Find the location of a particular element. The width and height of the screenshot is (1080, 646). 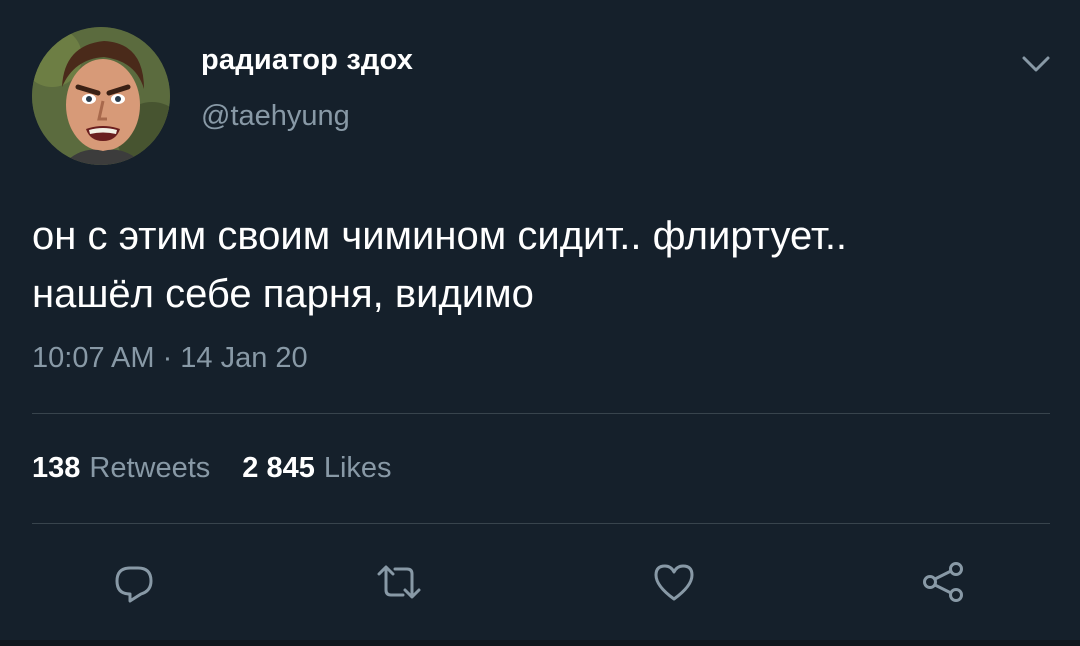

heart-icon is located at coordinates (674, 582).